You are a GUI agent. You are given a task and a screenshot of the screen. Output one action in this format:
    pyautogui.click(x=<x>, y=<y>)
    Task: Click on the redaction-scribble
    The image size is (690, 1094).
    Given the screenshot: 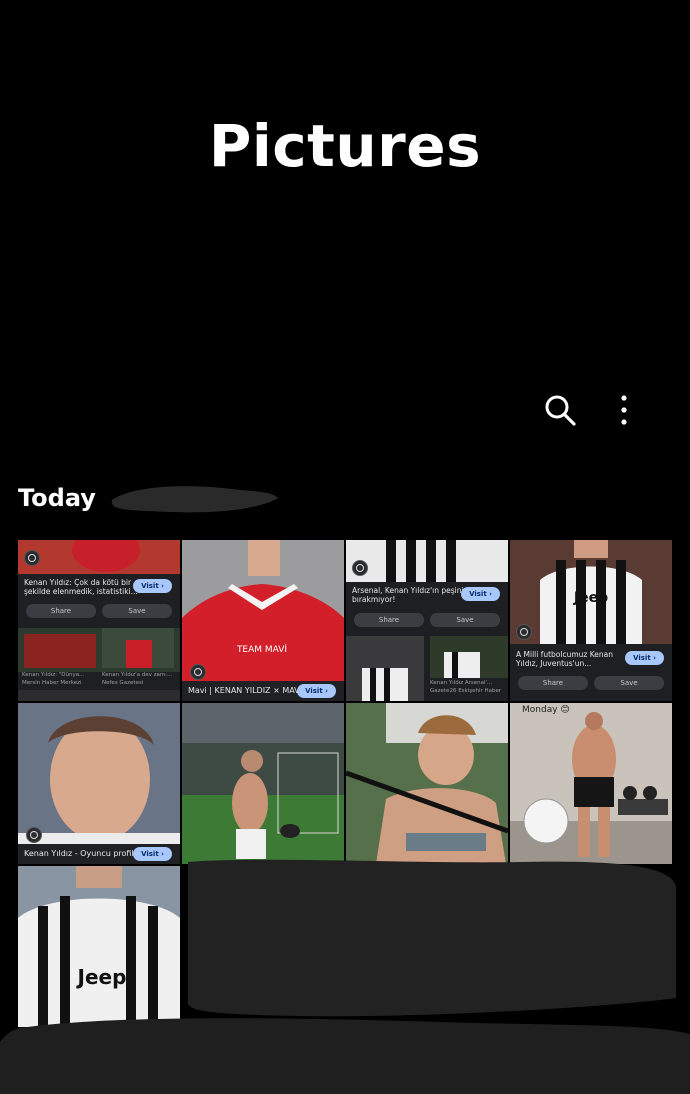 What is the action you would take?
    pyautogui.click(x=194, y=499)
    